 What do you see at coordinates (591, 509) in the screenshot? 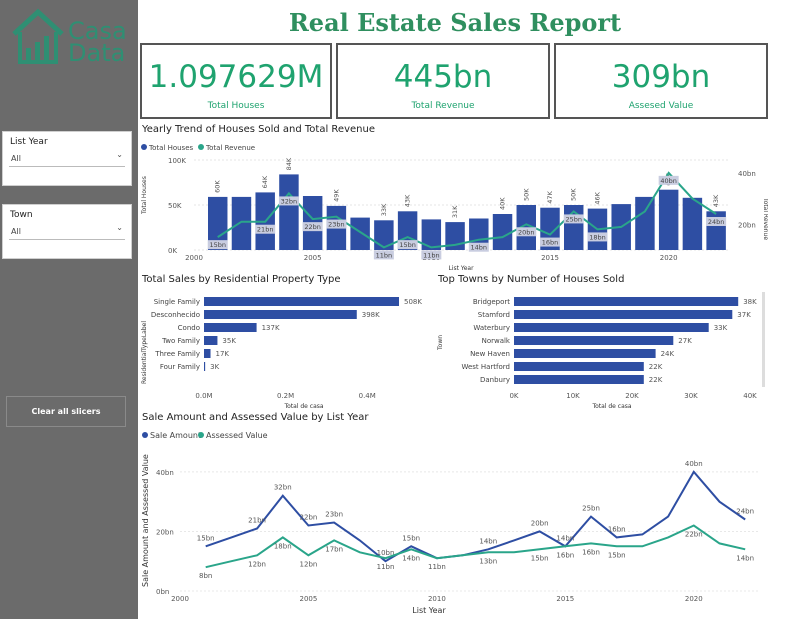
I see `line-data-label: 25bn` at bounding box center [591, 509].